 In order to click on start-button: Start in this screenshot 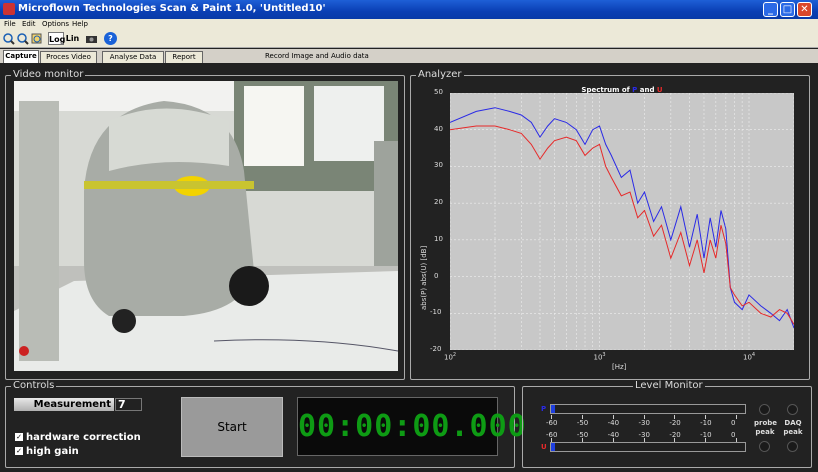, I will do `click(232, 427)`.